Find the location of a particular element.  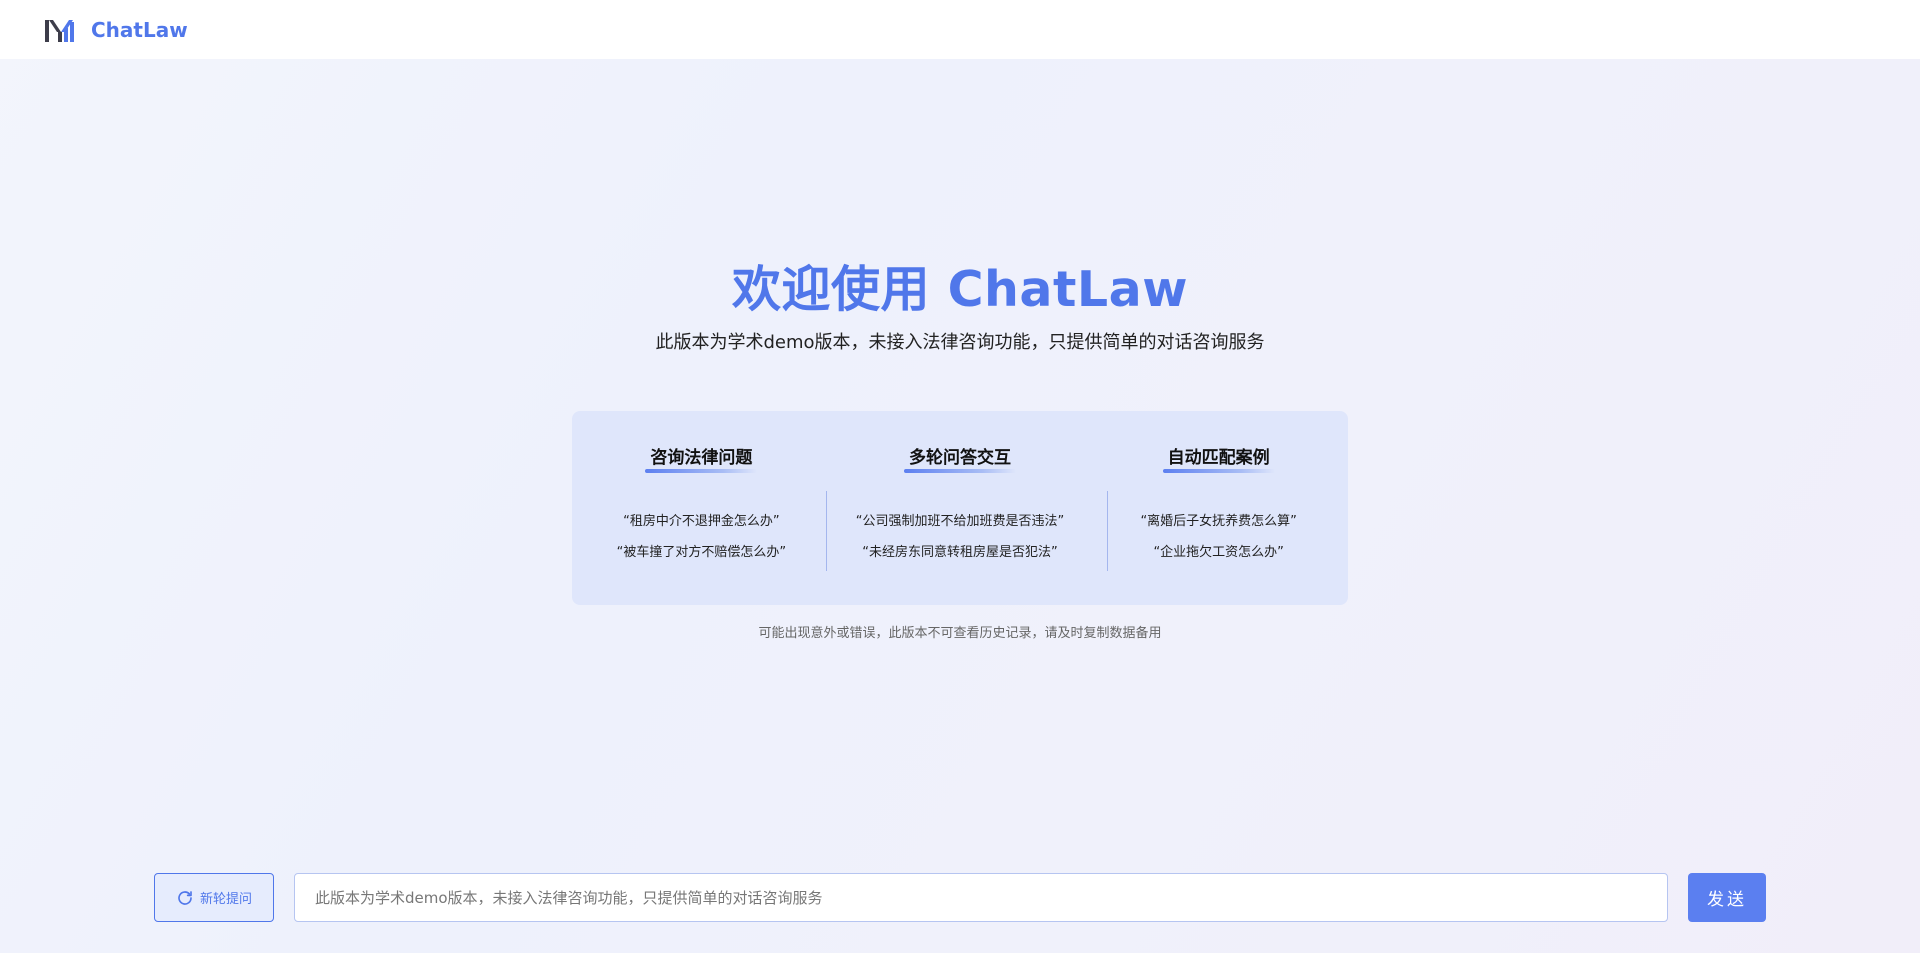

example-question: “企业拖欠工资怎么办” is located at coordinates (1218, 552).